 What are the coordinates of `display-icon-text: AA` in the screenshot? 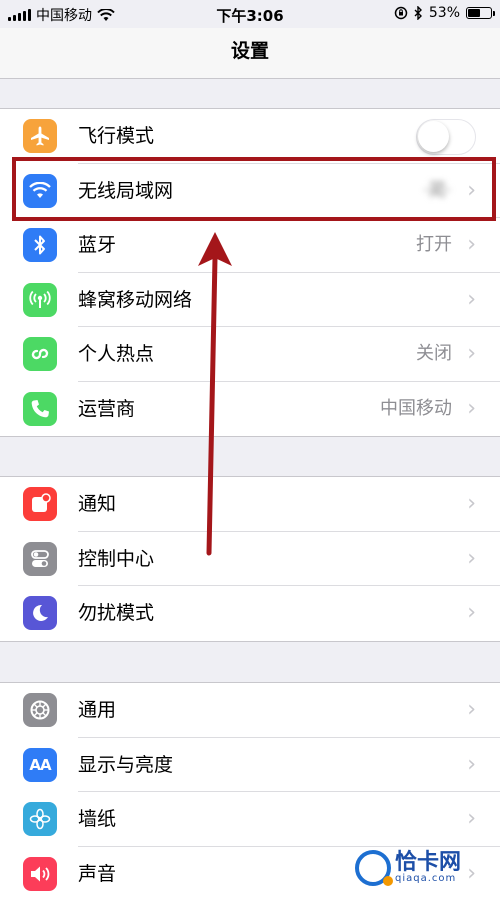 It's located at (39, 765).